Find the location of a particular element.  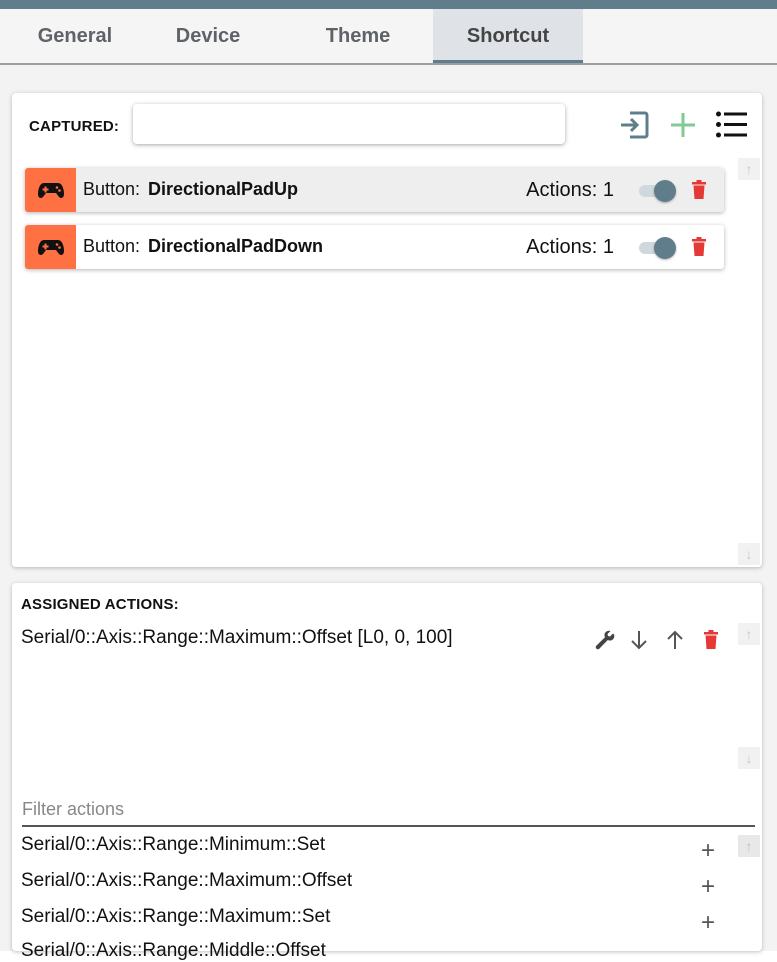

tab-shortcut: Shortcut is located at coordinates (508, 36).